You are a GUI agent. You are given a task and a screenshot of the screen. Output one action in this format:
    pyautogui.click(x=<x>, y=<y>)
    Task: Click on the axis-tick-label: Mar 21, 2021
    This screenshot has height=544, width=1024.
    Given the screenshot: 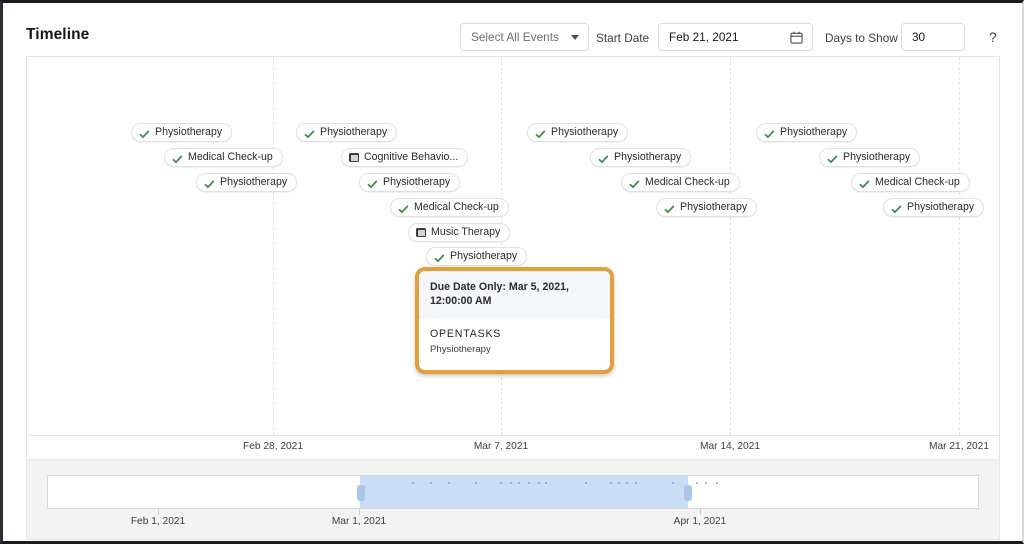 What is the action you would take?
    pyautogui.click(x=959, y=446)
    